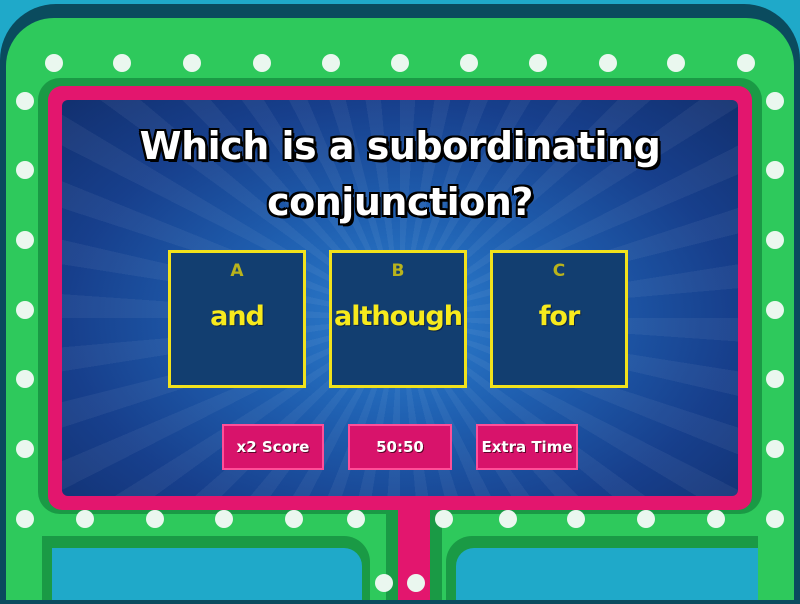 This screenshot has width=800, height=604. What do you see at coordinates (207, 574) in the screenshot?
I see `frame-bottom-left-inner` at bounding box center [207, 574].